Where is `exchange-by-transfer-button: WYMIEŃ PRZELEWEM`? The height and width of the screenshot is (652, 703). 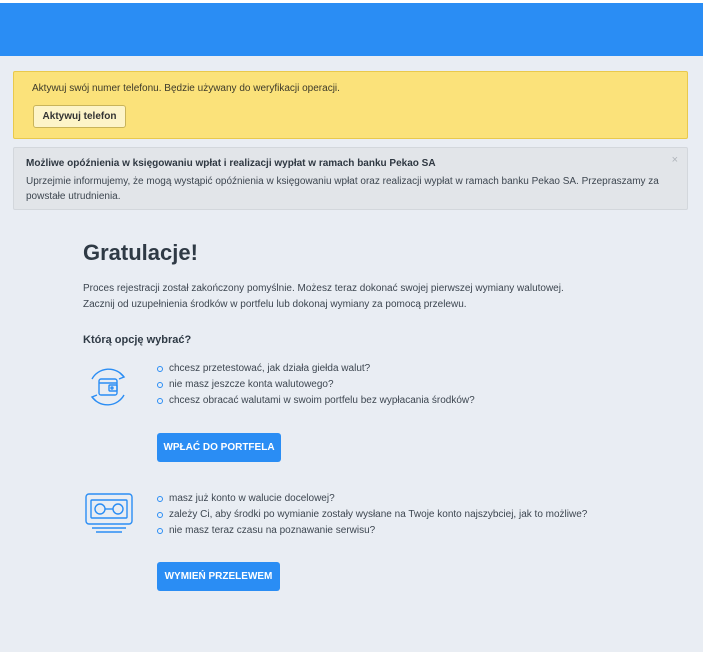 exchange-by-transfer-button: WYMIEŃ PRZELEWEM is located at coordinates (218, 576).